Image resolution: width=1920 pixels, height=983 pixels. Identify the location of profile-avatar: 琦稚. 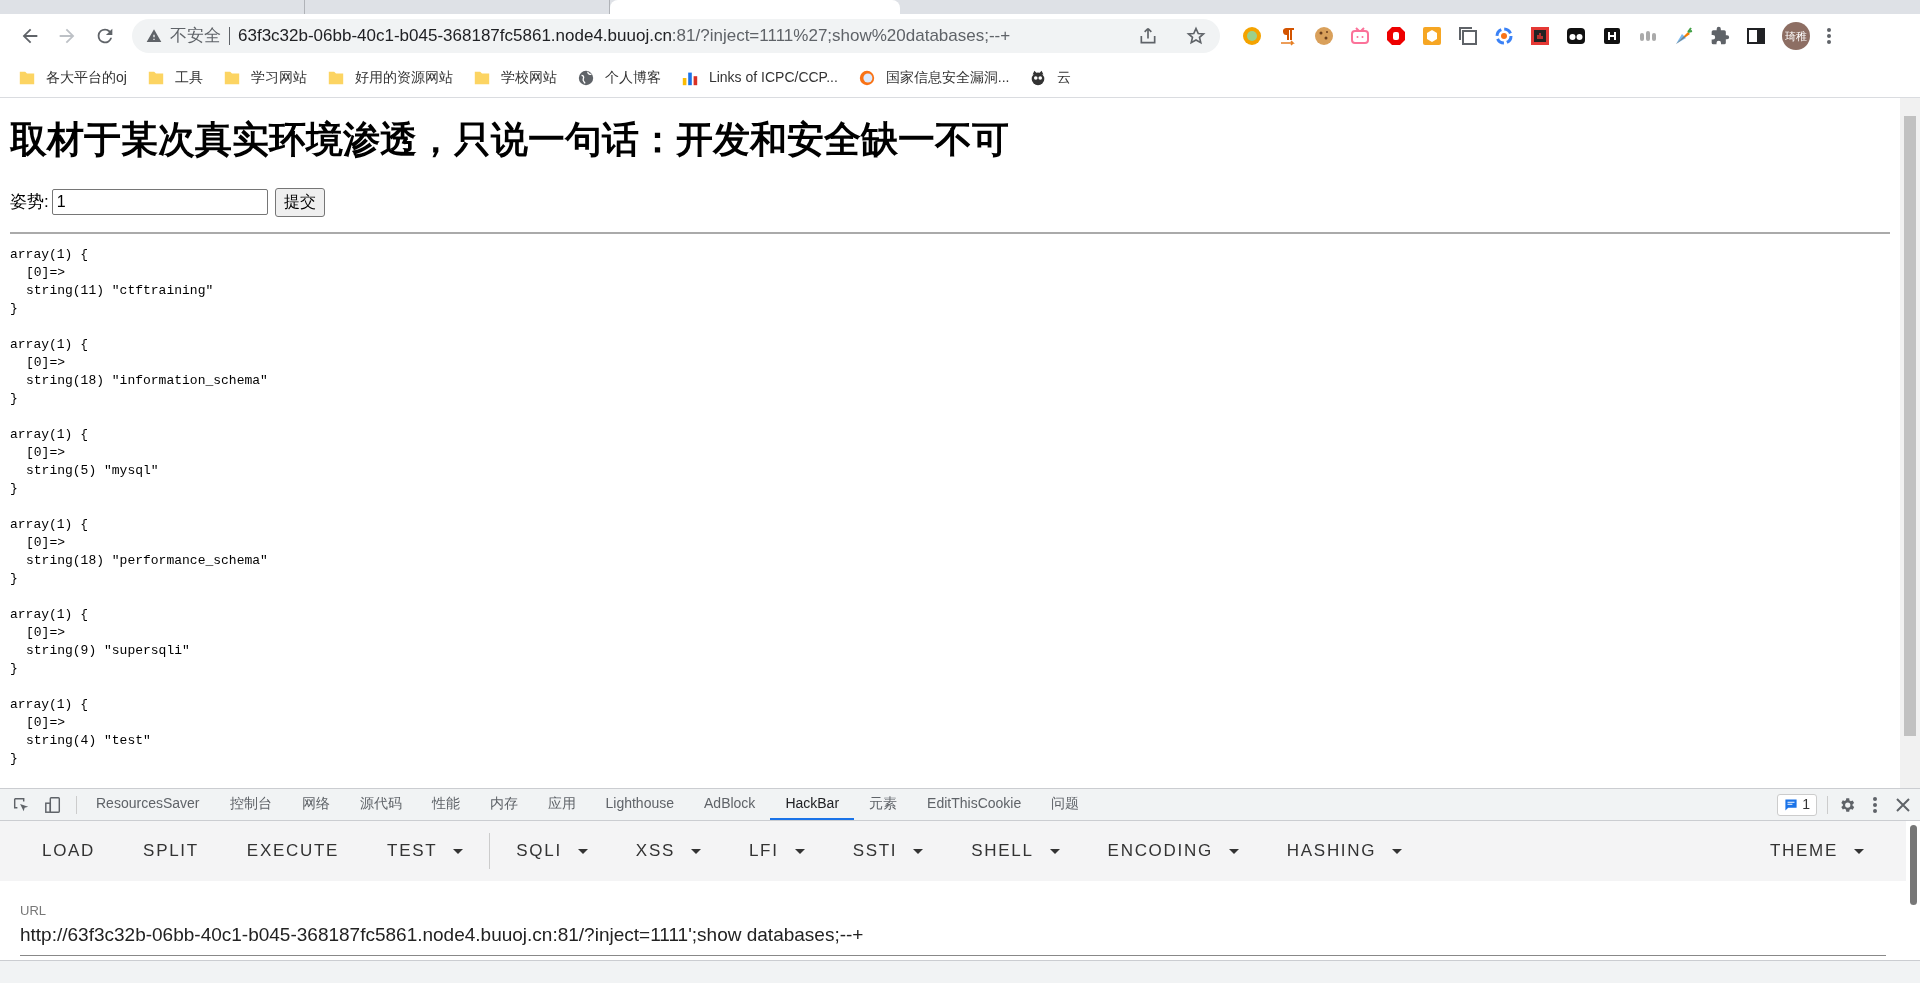
(1796, 36).